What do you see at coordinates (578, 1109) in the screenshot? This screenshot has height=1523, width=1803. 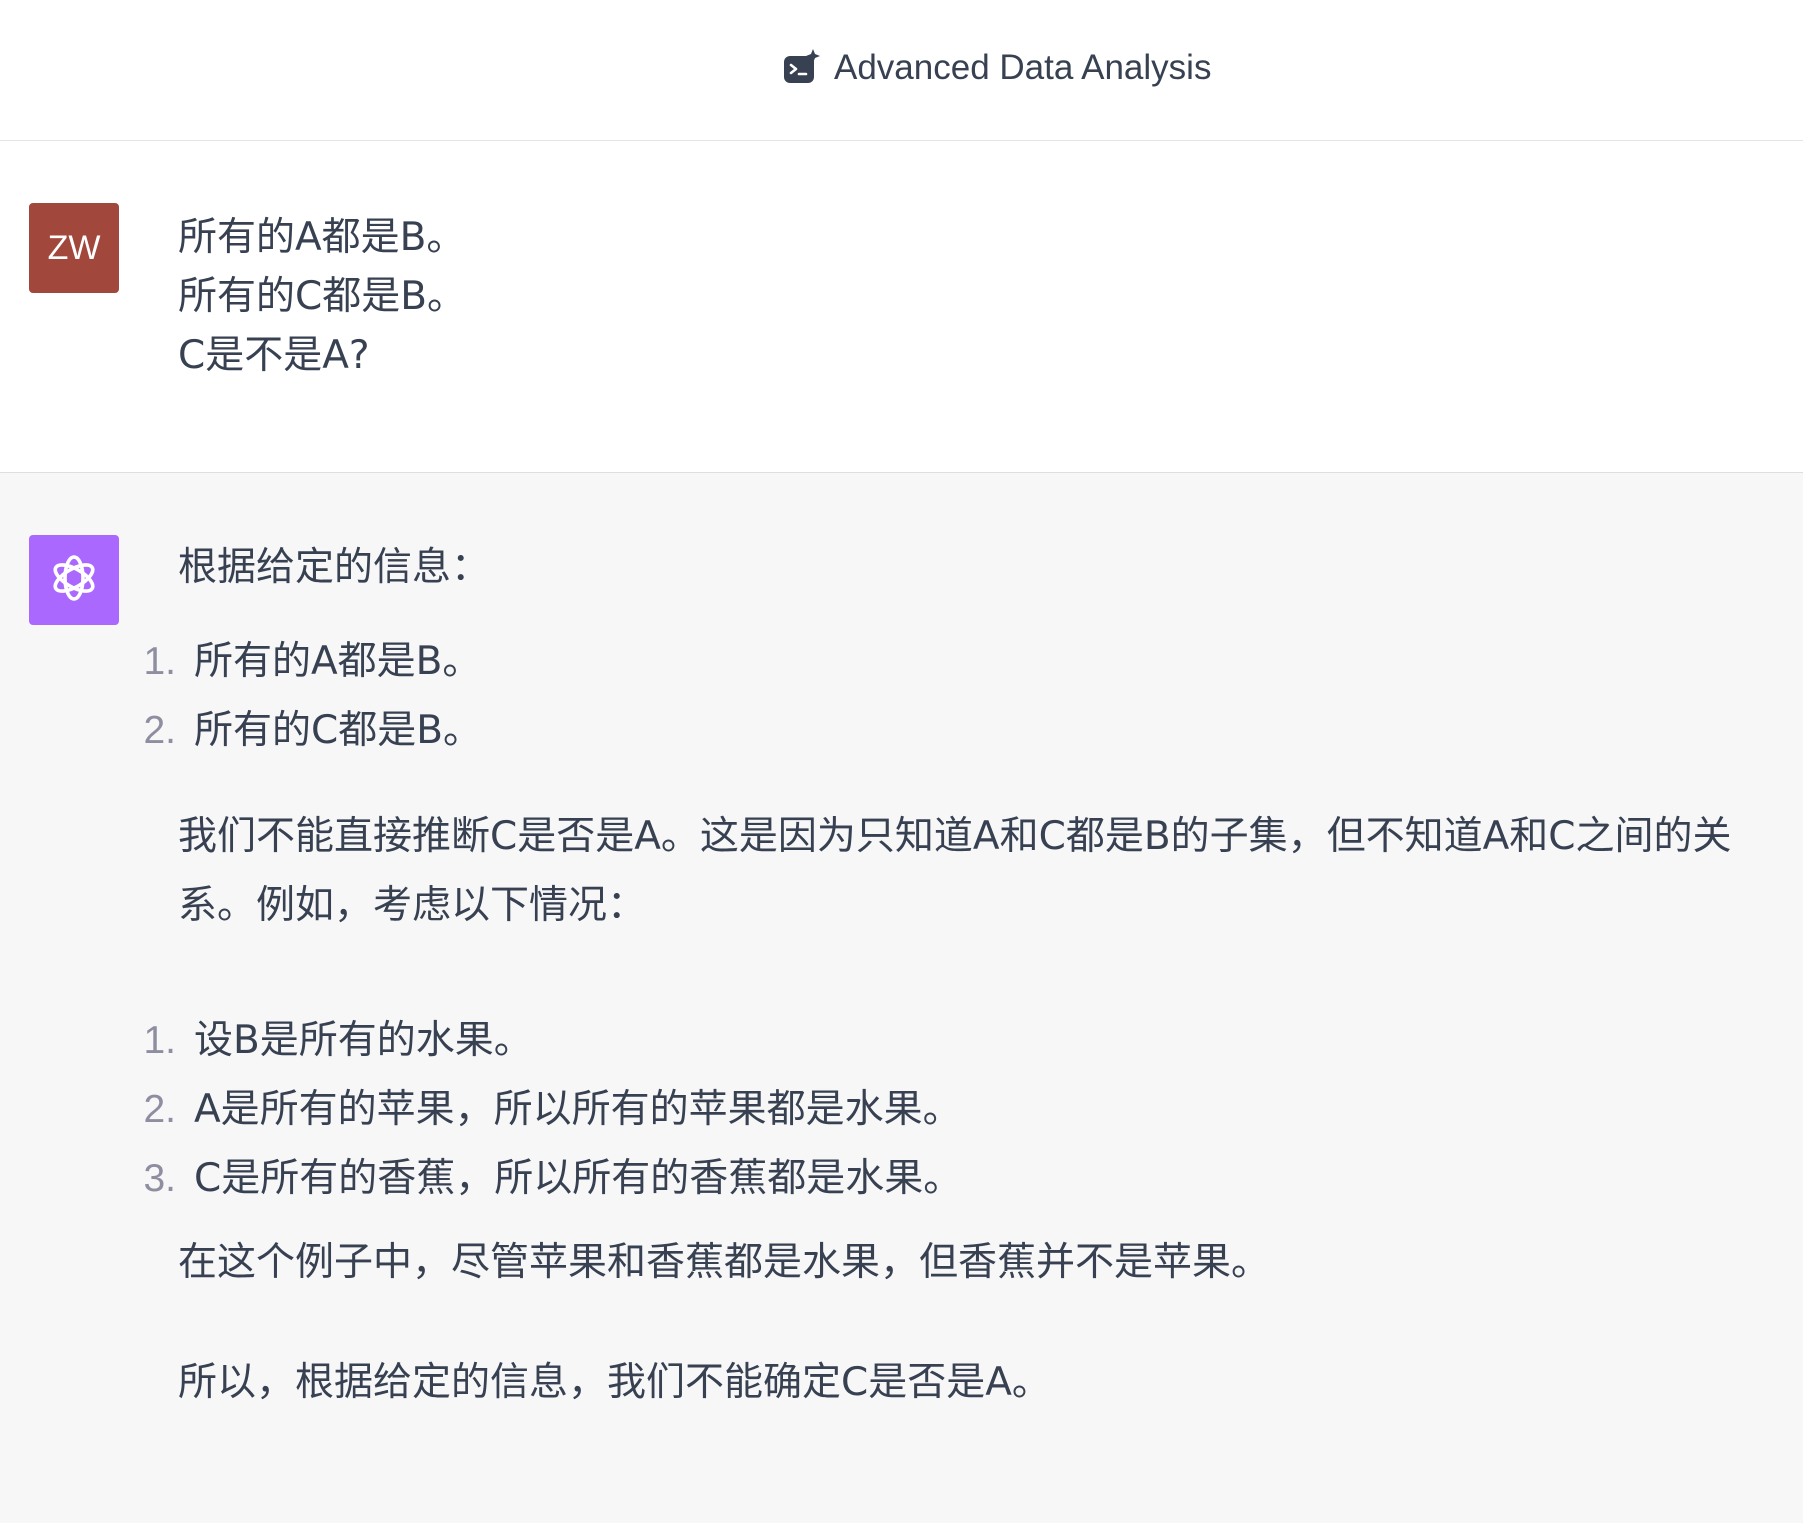 I see `list-text: A是所有的苹果，所以所有的苹果都是水果。` at bounding box center [578, 1109].